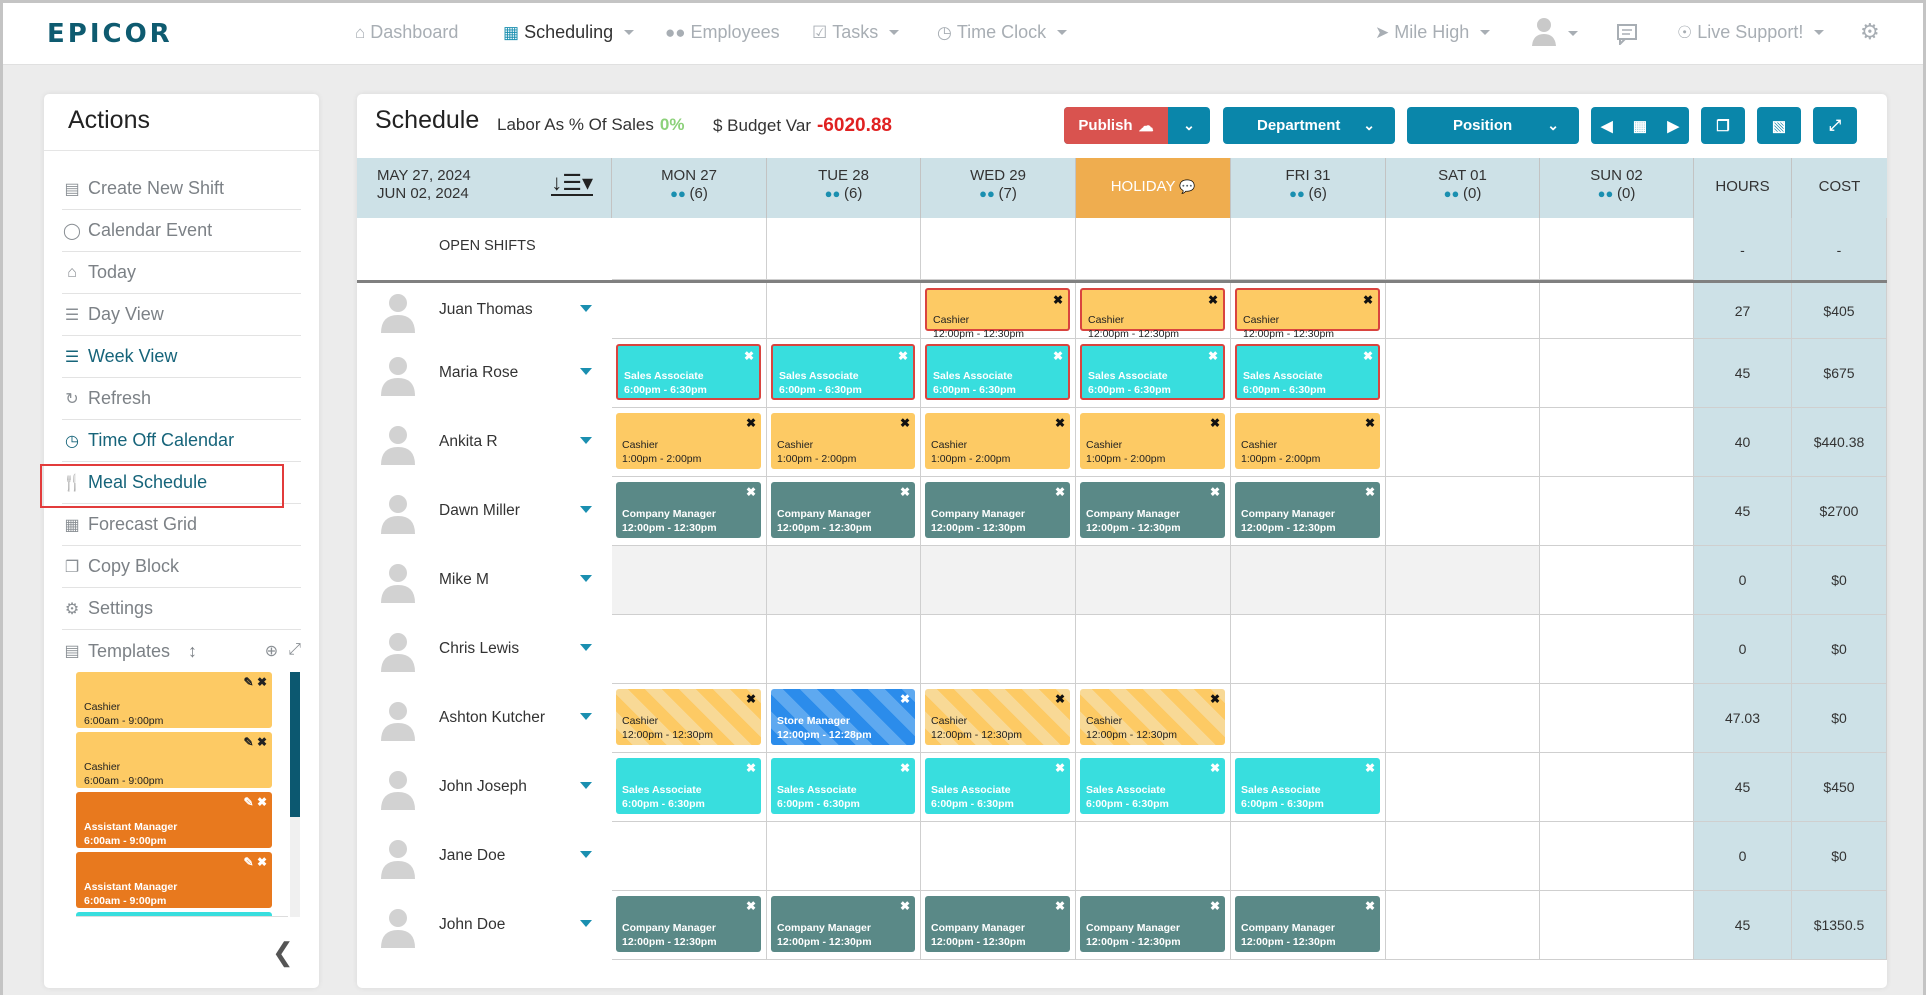 This screenshot has width=1926, height=995. I want to click on department-dropdown: Department ⌄, so click(1309, 125).